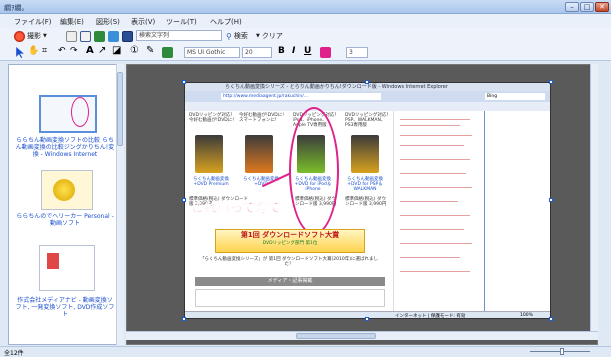  I want to click on annotation-text: これ買ってきて, so click(236, 206).